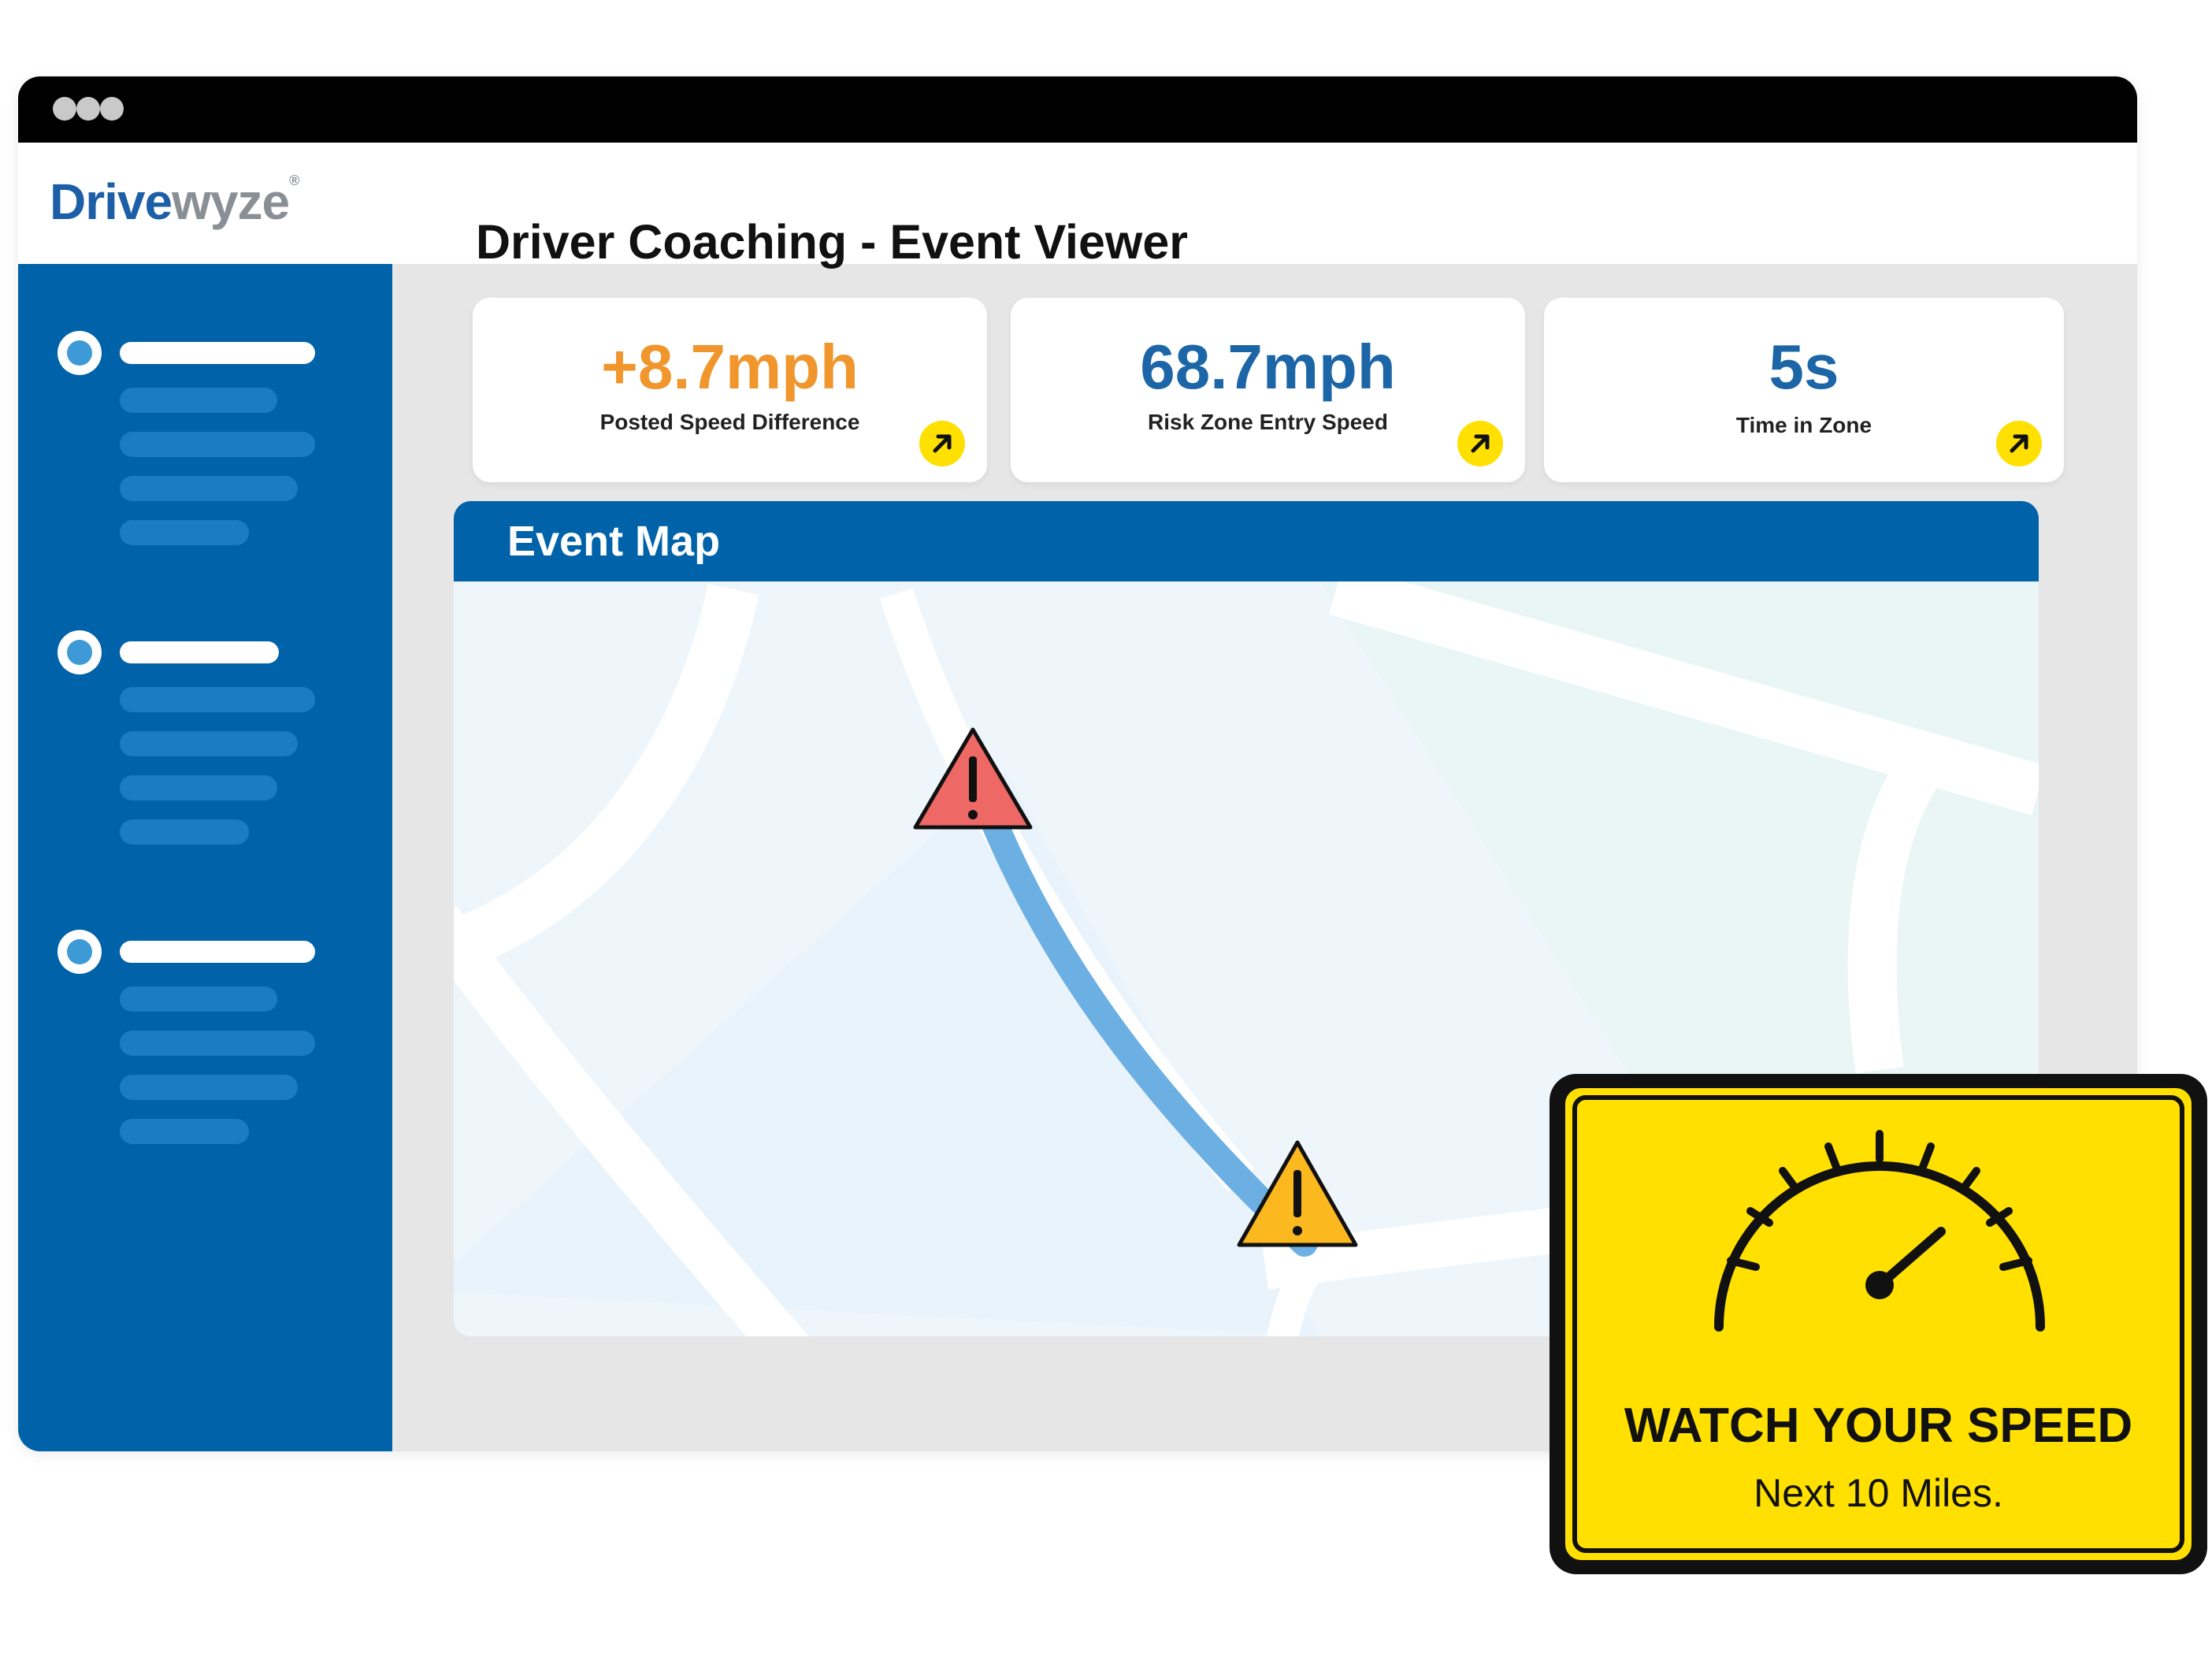  Describe the element at coordinates (1804, 367) in the screenshot. I see `metric-value: 5s` at that location.